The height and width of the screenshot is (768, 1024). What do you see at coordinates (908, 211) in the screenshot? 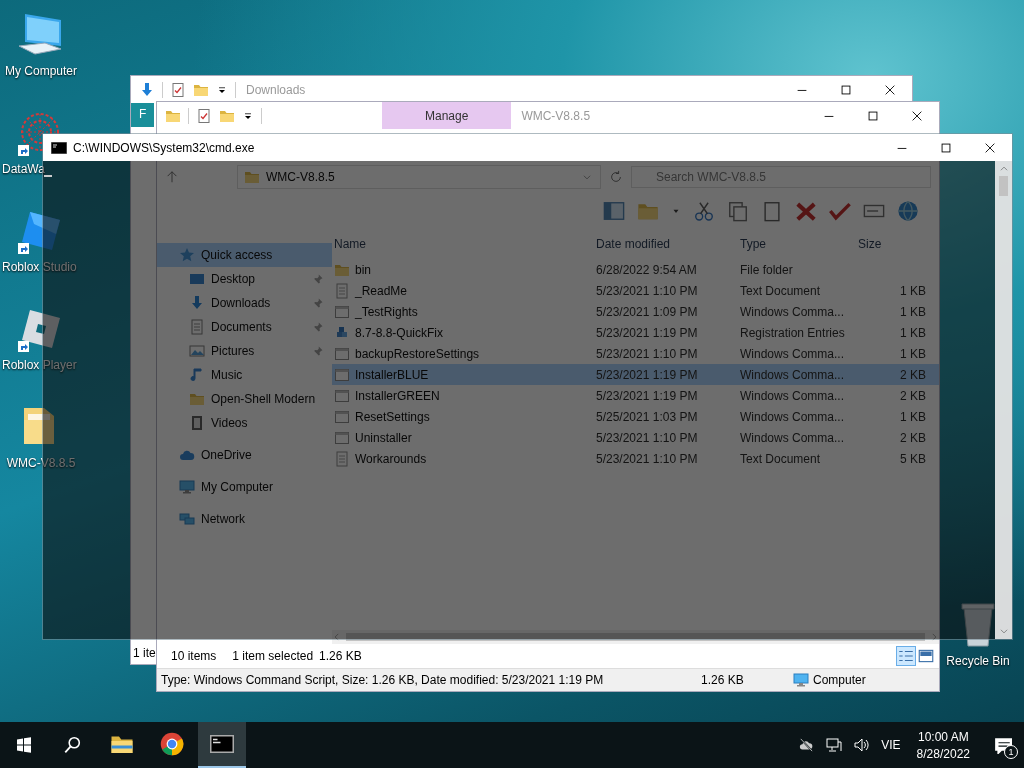
I see `globe-icon` at bounding box center [908, 211].